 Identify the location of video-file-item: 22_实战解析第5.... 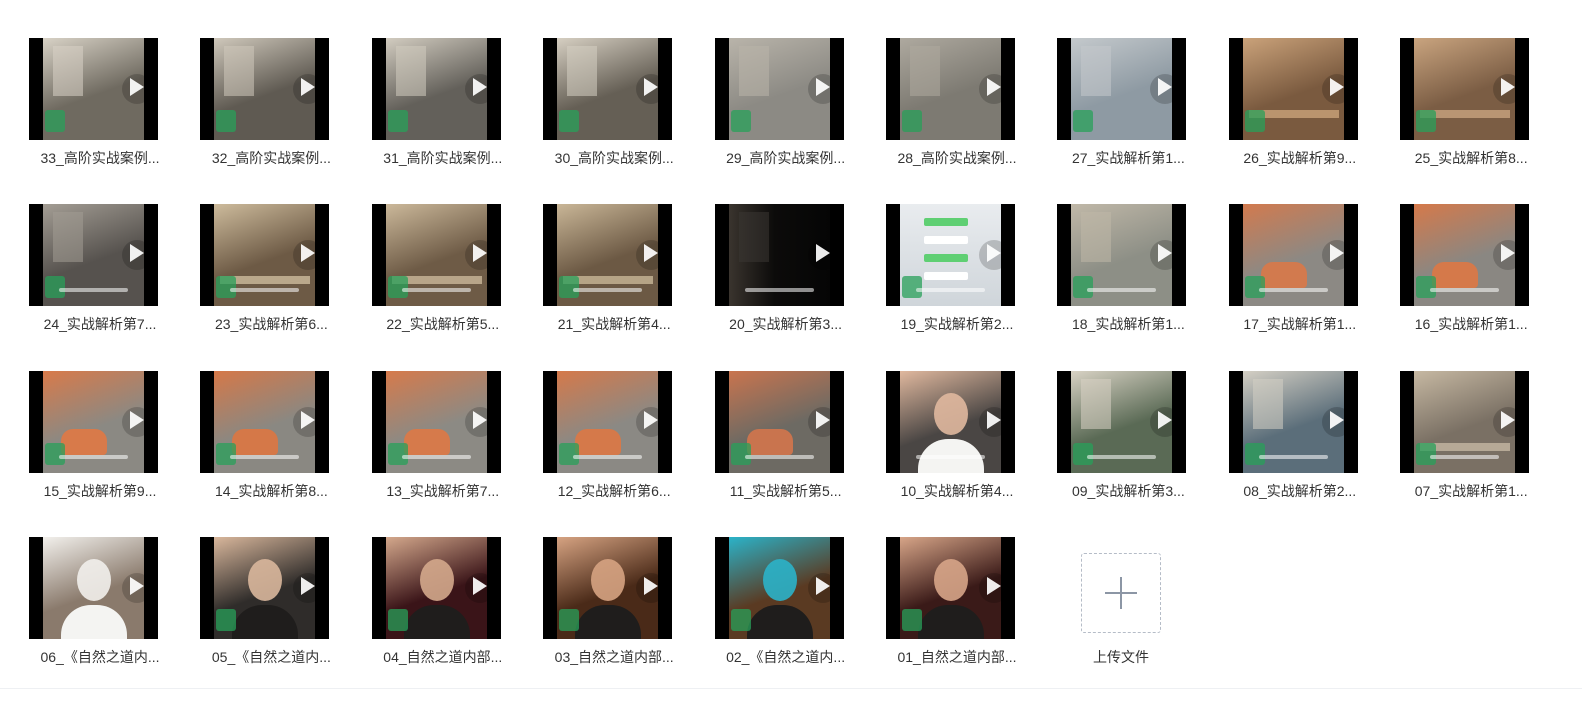
(431, 274).